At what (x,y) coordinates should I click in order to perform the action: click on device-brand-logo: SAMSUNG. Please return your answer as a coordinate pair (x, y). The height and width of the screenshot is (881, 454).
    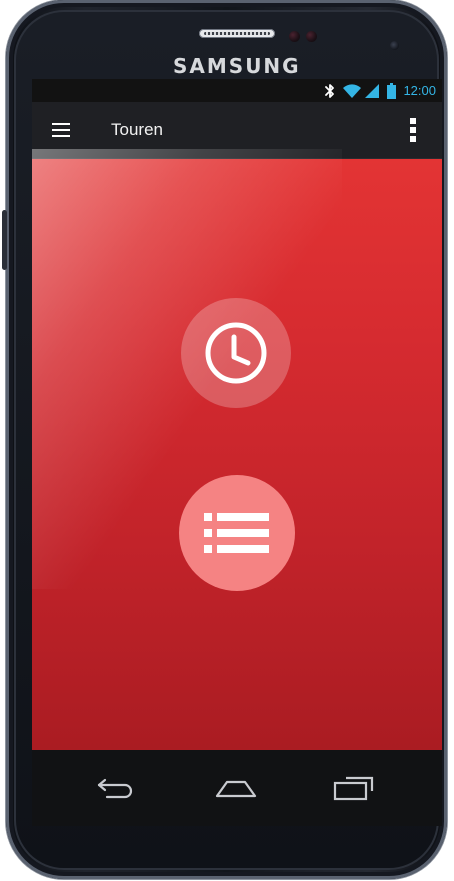
    Looking at the image, I should click on (237, 66).